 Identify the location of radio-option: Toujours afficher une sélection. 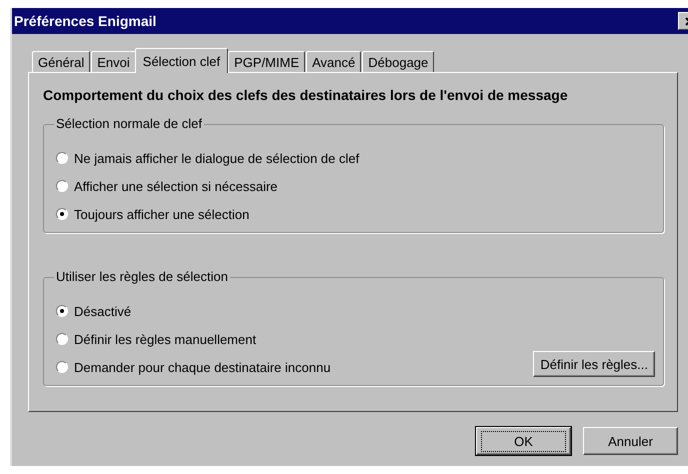
(208, 214).